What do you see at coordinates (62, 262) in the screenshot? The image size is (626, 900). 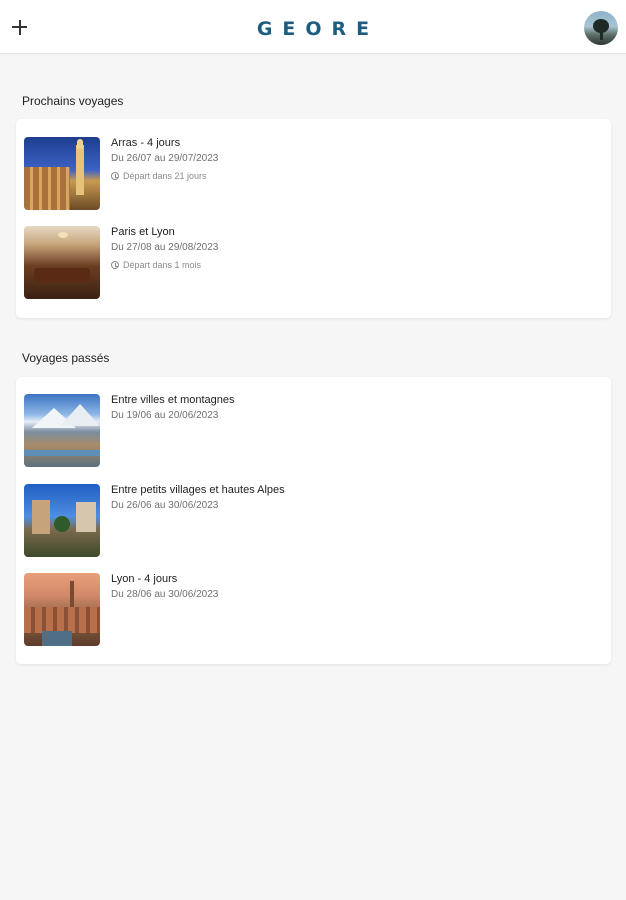 I see `trip-thumbnail-paris` at bounding box center [62, 262].